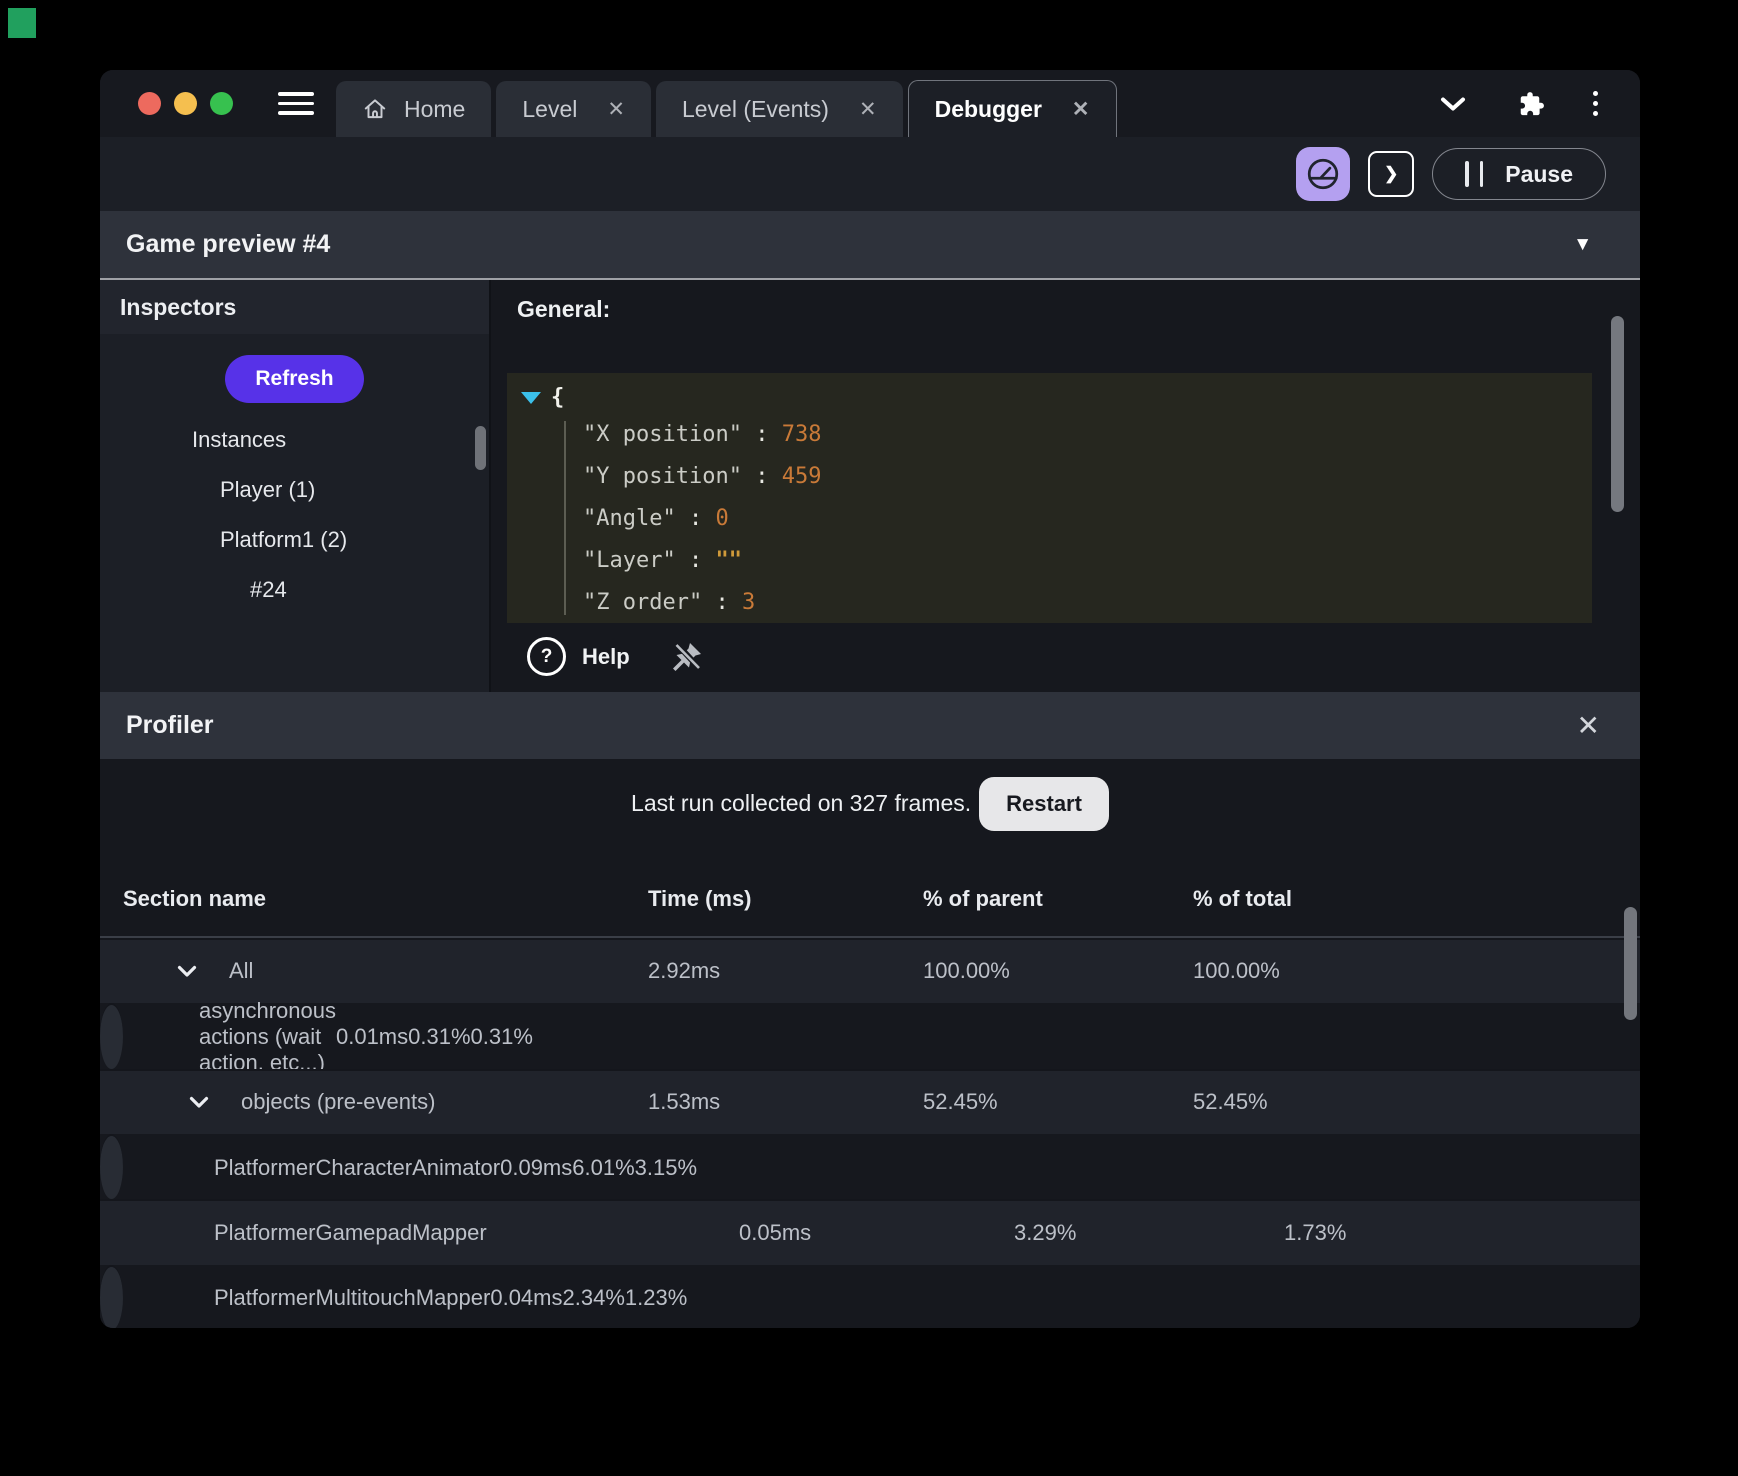 This screenshot has height=1476, width=1738. I want to click on table-row: All 2.92ms 100.00% 100.00%, so click(870, 970).